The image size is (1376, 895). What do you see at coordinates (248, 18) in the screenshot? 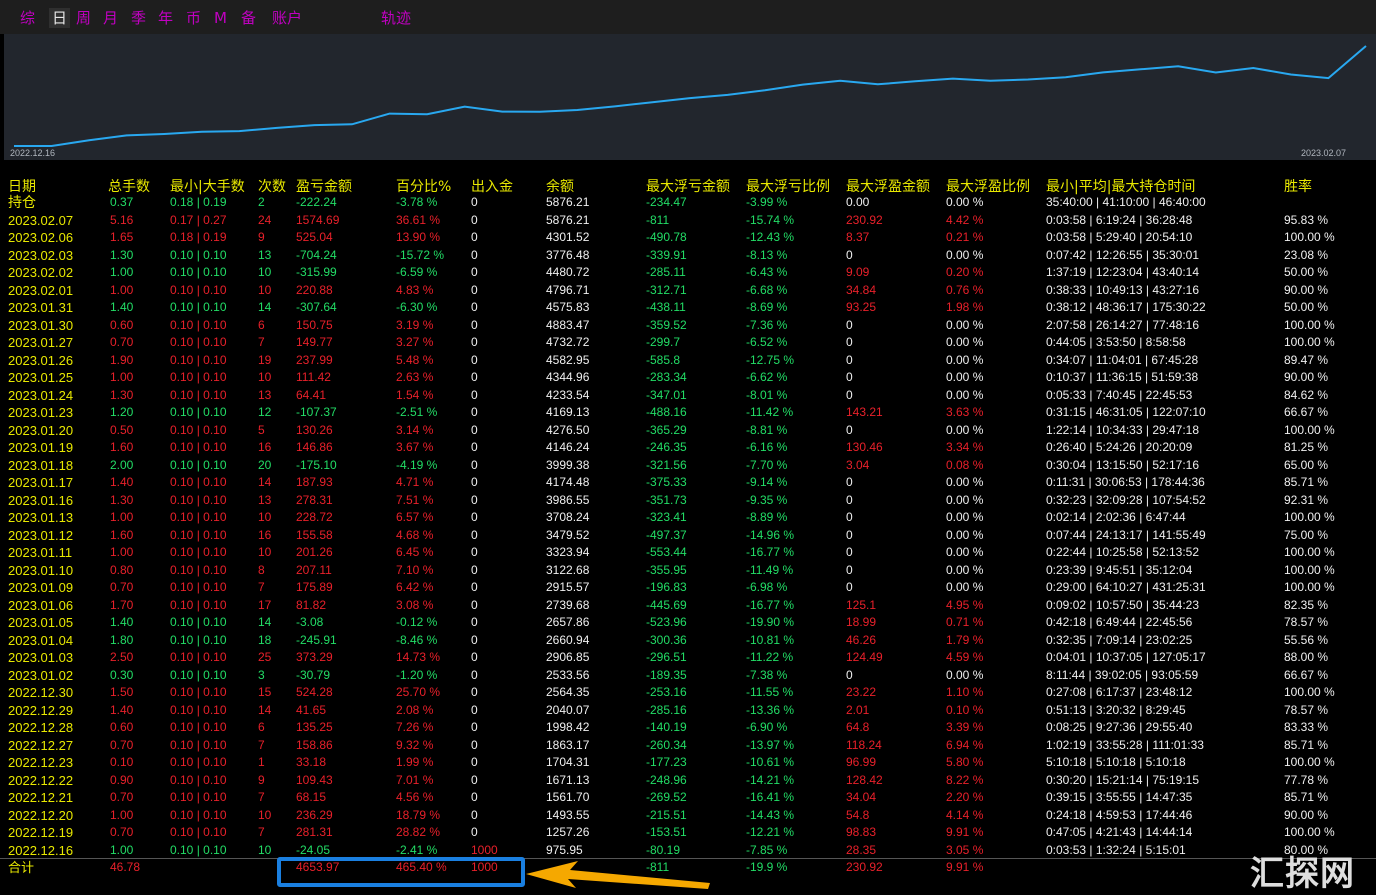
I see `tab-8: 备` at bounding box center [248, 18].